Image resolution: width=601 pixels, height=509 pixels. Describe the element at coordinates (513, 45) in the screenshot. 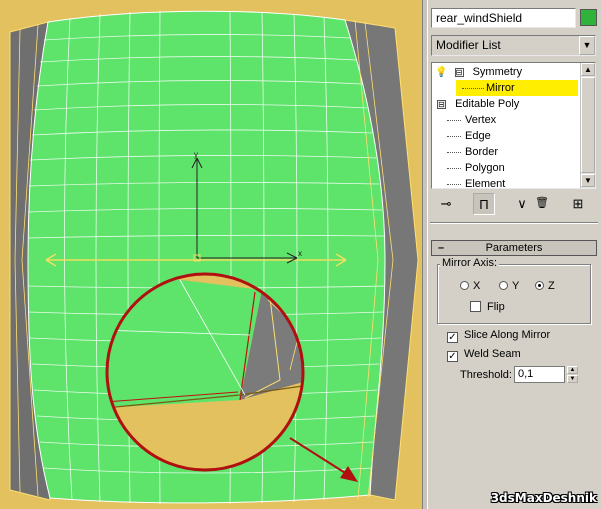

I see `modifier-list-dropdown: Modifier List ▼` at that location.